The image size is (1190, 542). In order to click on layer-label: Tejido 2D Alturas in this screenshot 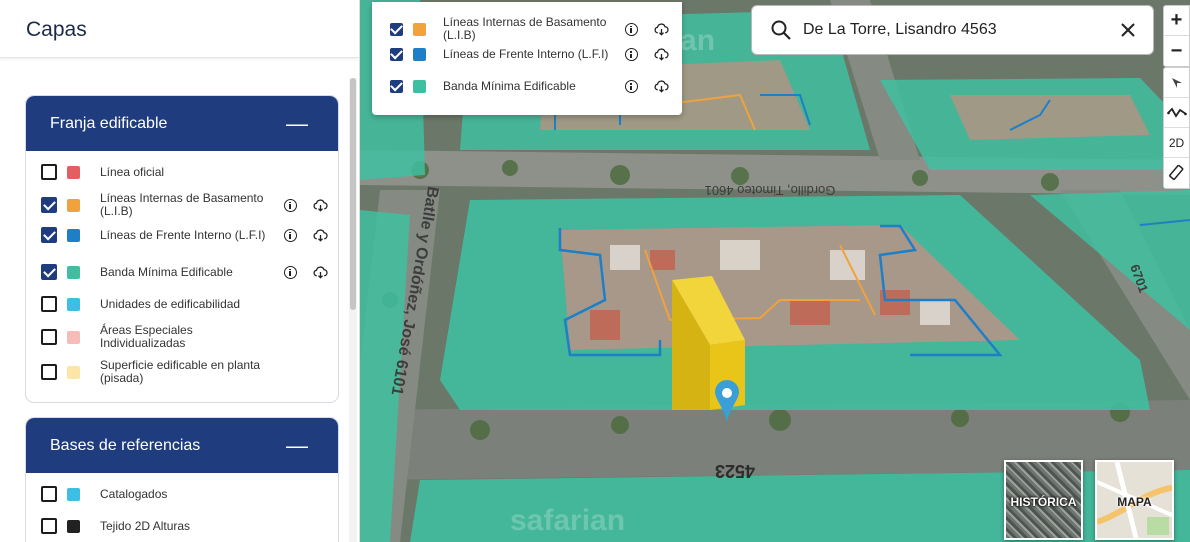, I will do `click(145, 525)`.